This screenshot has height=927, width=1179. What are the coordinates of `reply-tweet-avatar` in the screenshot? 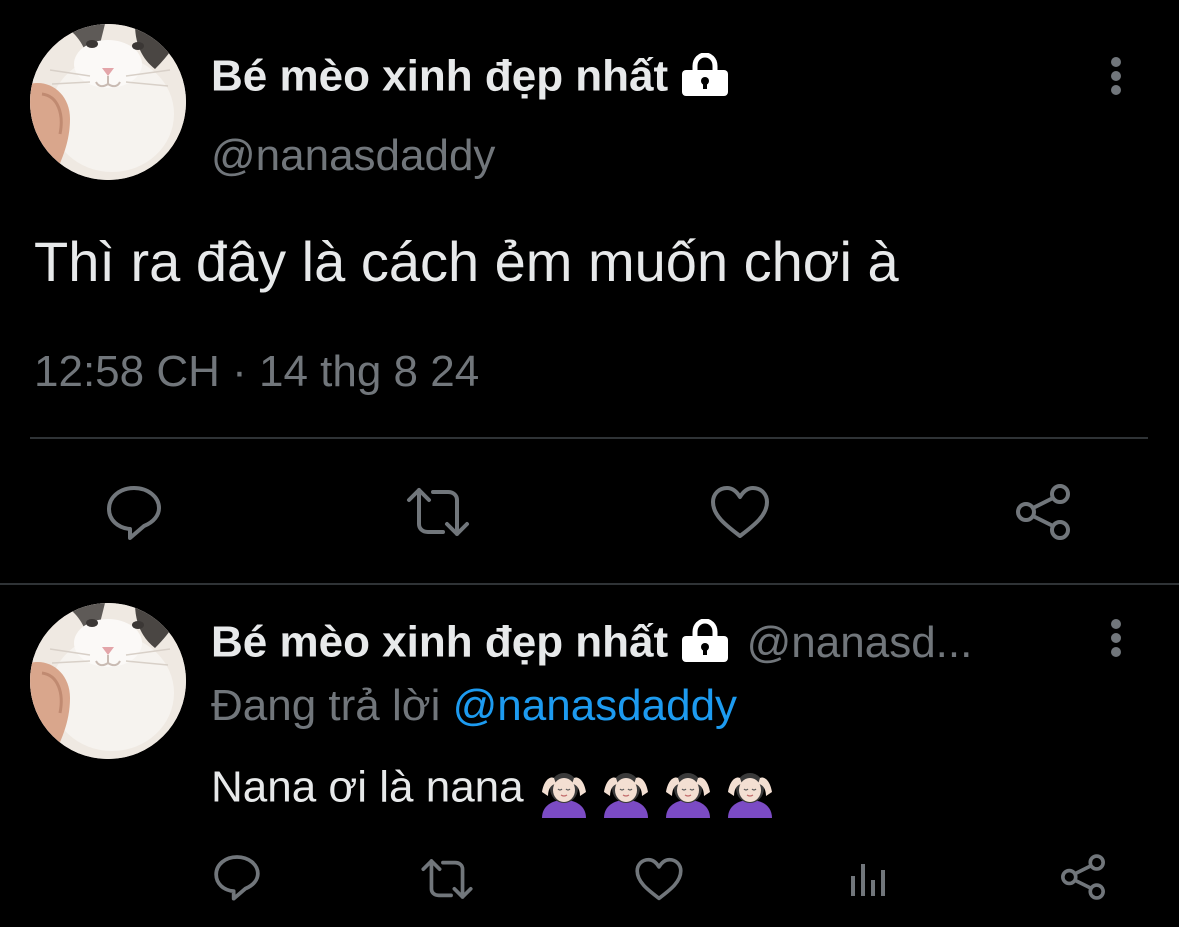 It's located at (108, 681).